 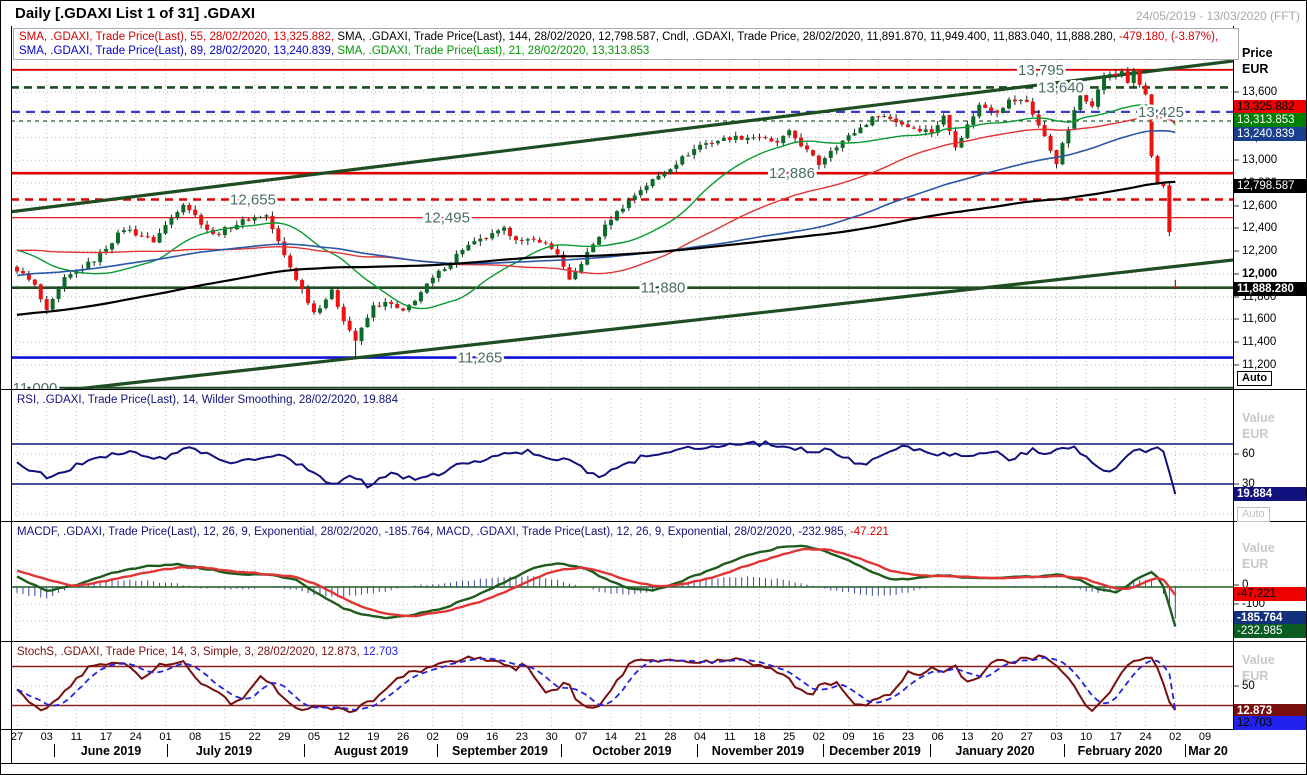 I want to click on stoch-k-line, so click(x=596, y=684).